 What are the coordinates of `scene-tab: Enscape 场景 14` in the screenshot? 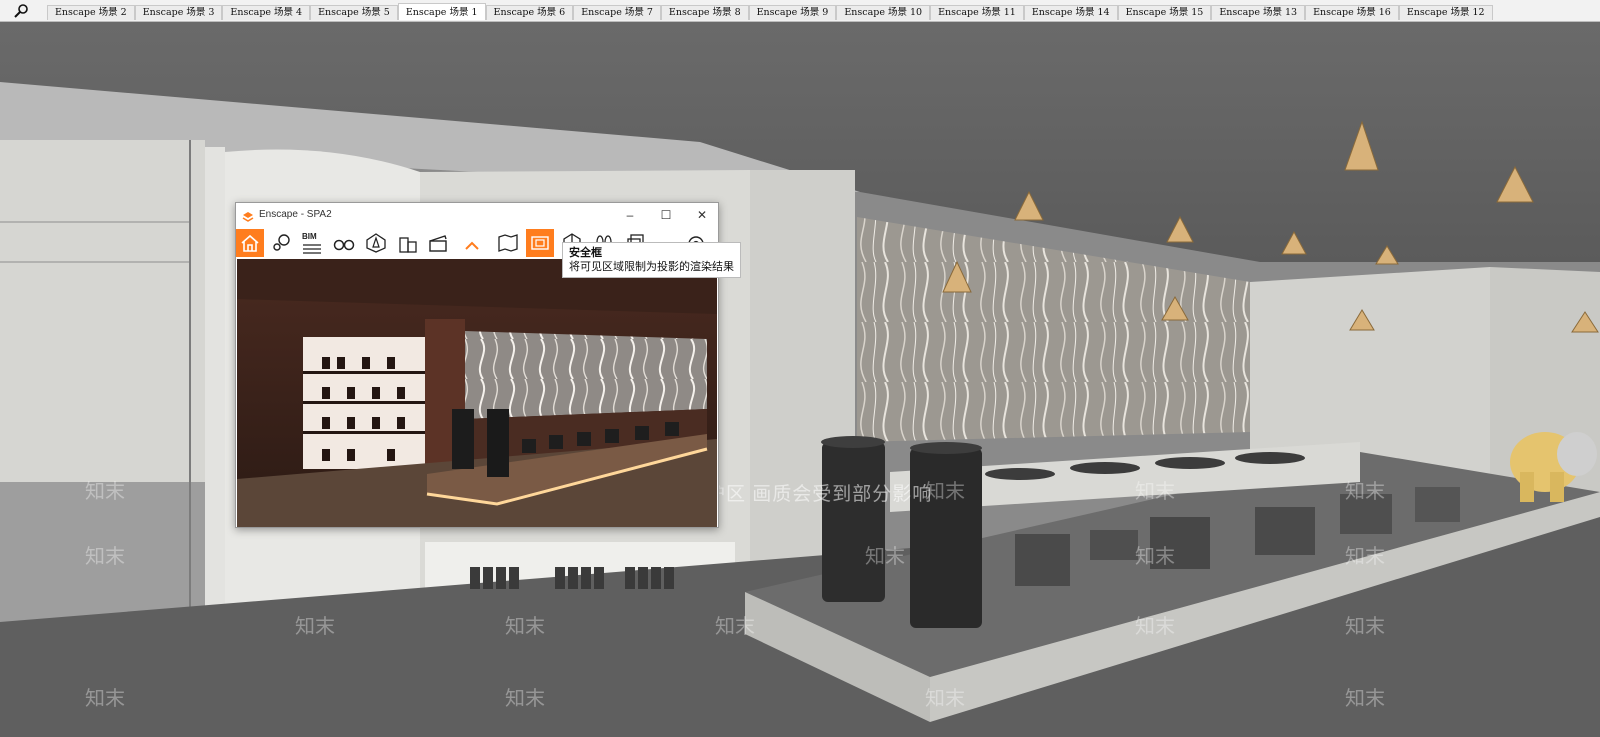 It's located at (1070, 12).